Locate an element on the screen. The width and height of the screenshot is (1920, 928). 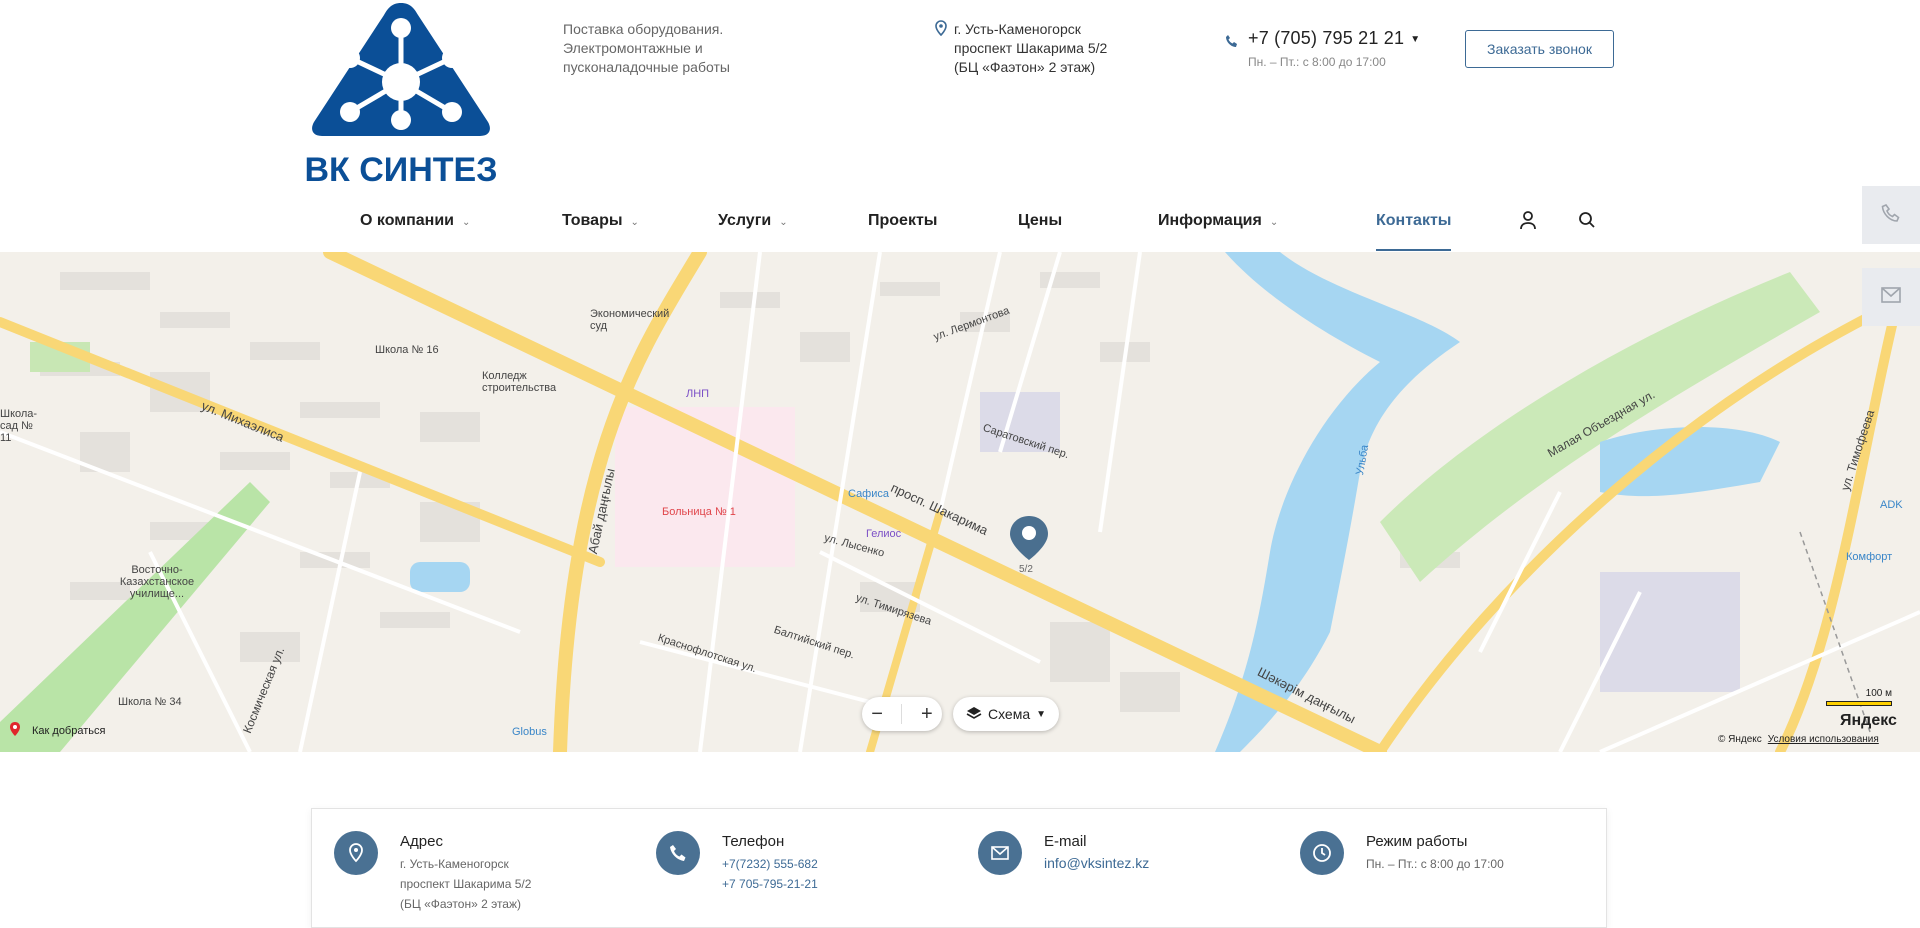
nav-item-contacts: Контакты is located at coordinates (1414, 231).